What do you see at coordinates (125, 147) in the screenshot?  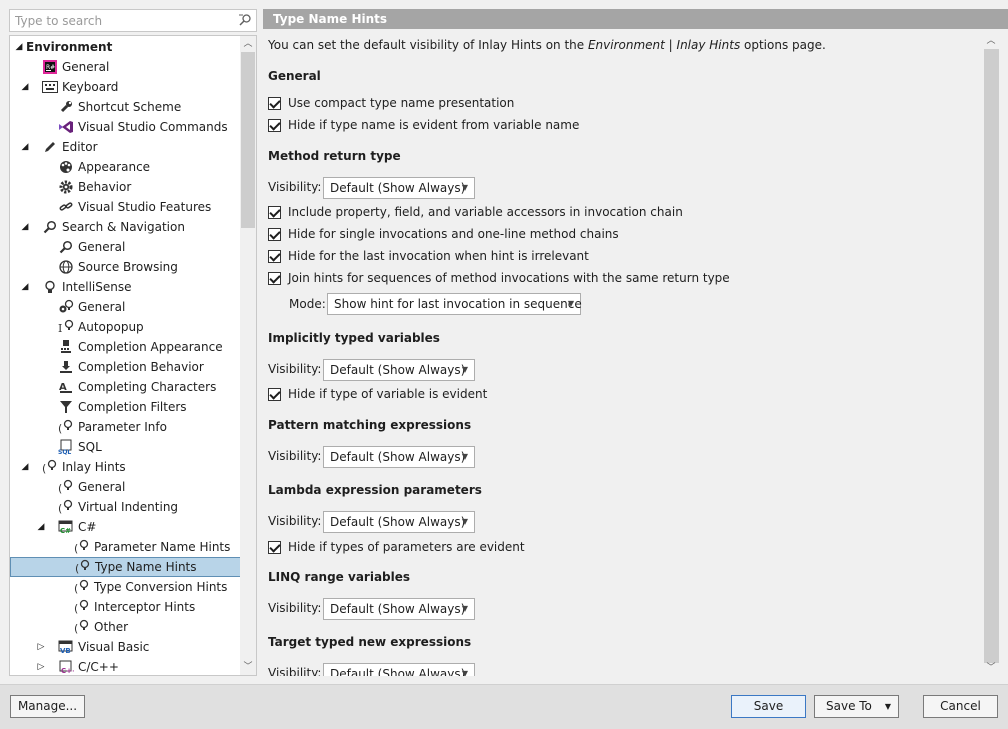 I see `tree-item-editor: ◢ Editor` at bounding box center [125, 147].